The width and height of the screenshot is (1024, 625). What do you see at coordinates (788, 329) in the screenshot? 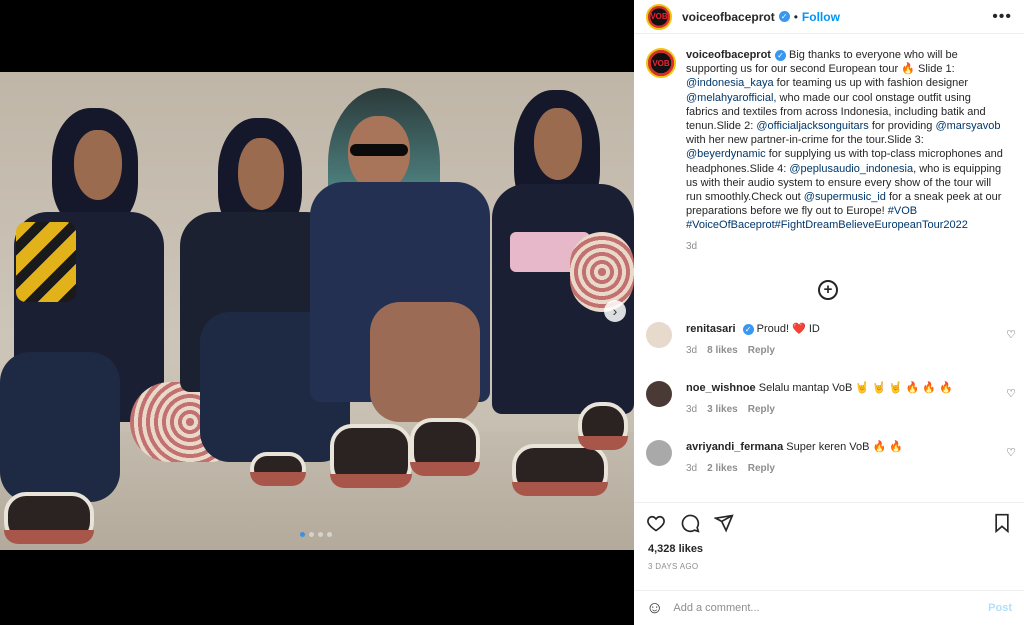
I see `comment-text: Proud! ❤️ ID` at bounding box center [788, 329].